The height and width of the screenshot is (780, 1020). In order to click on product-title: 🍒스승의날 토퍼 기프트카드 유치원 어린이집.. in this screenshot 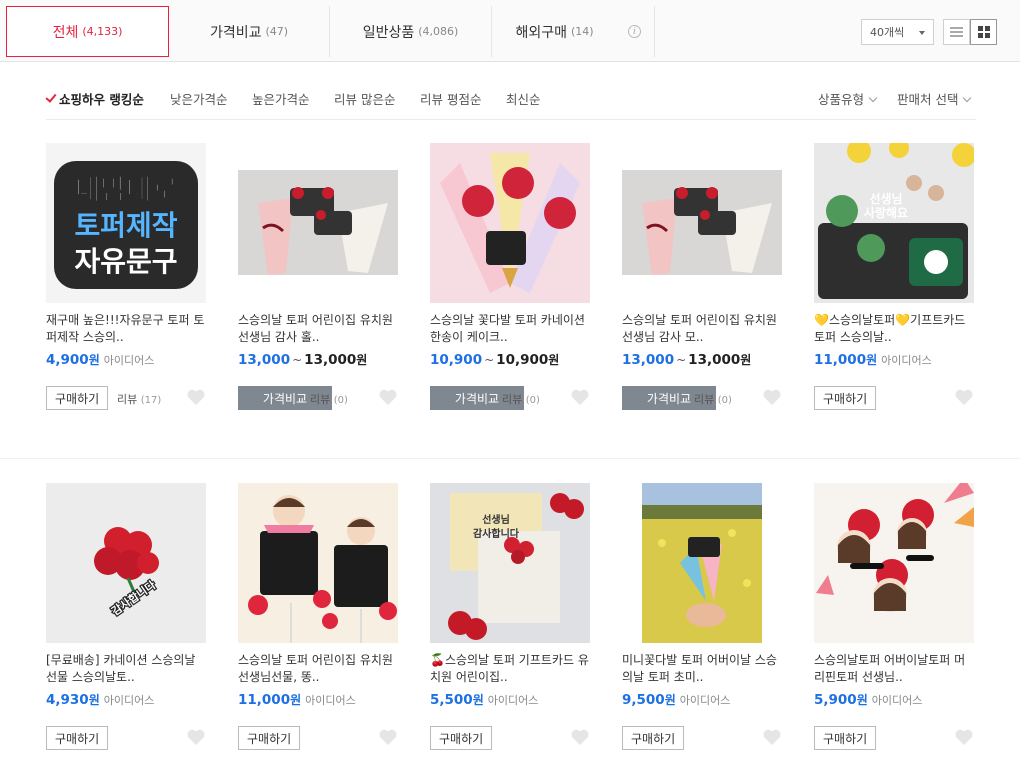, I will do `click(510, 669)`.